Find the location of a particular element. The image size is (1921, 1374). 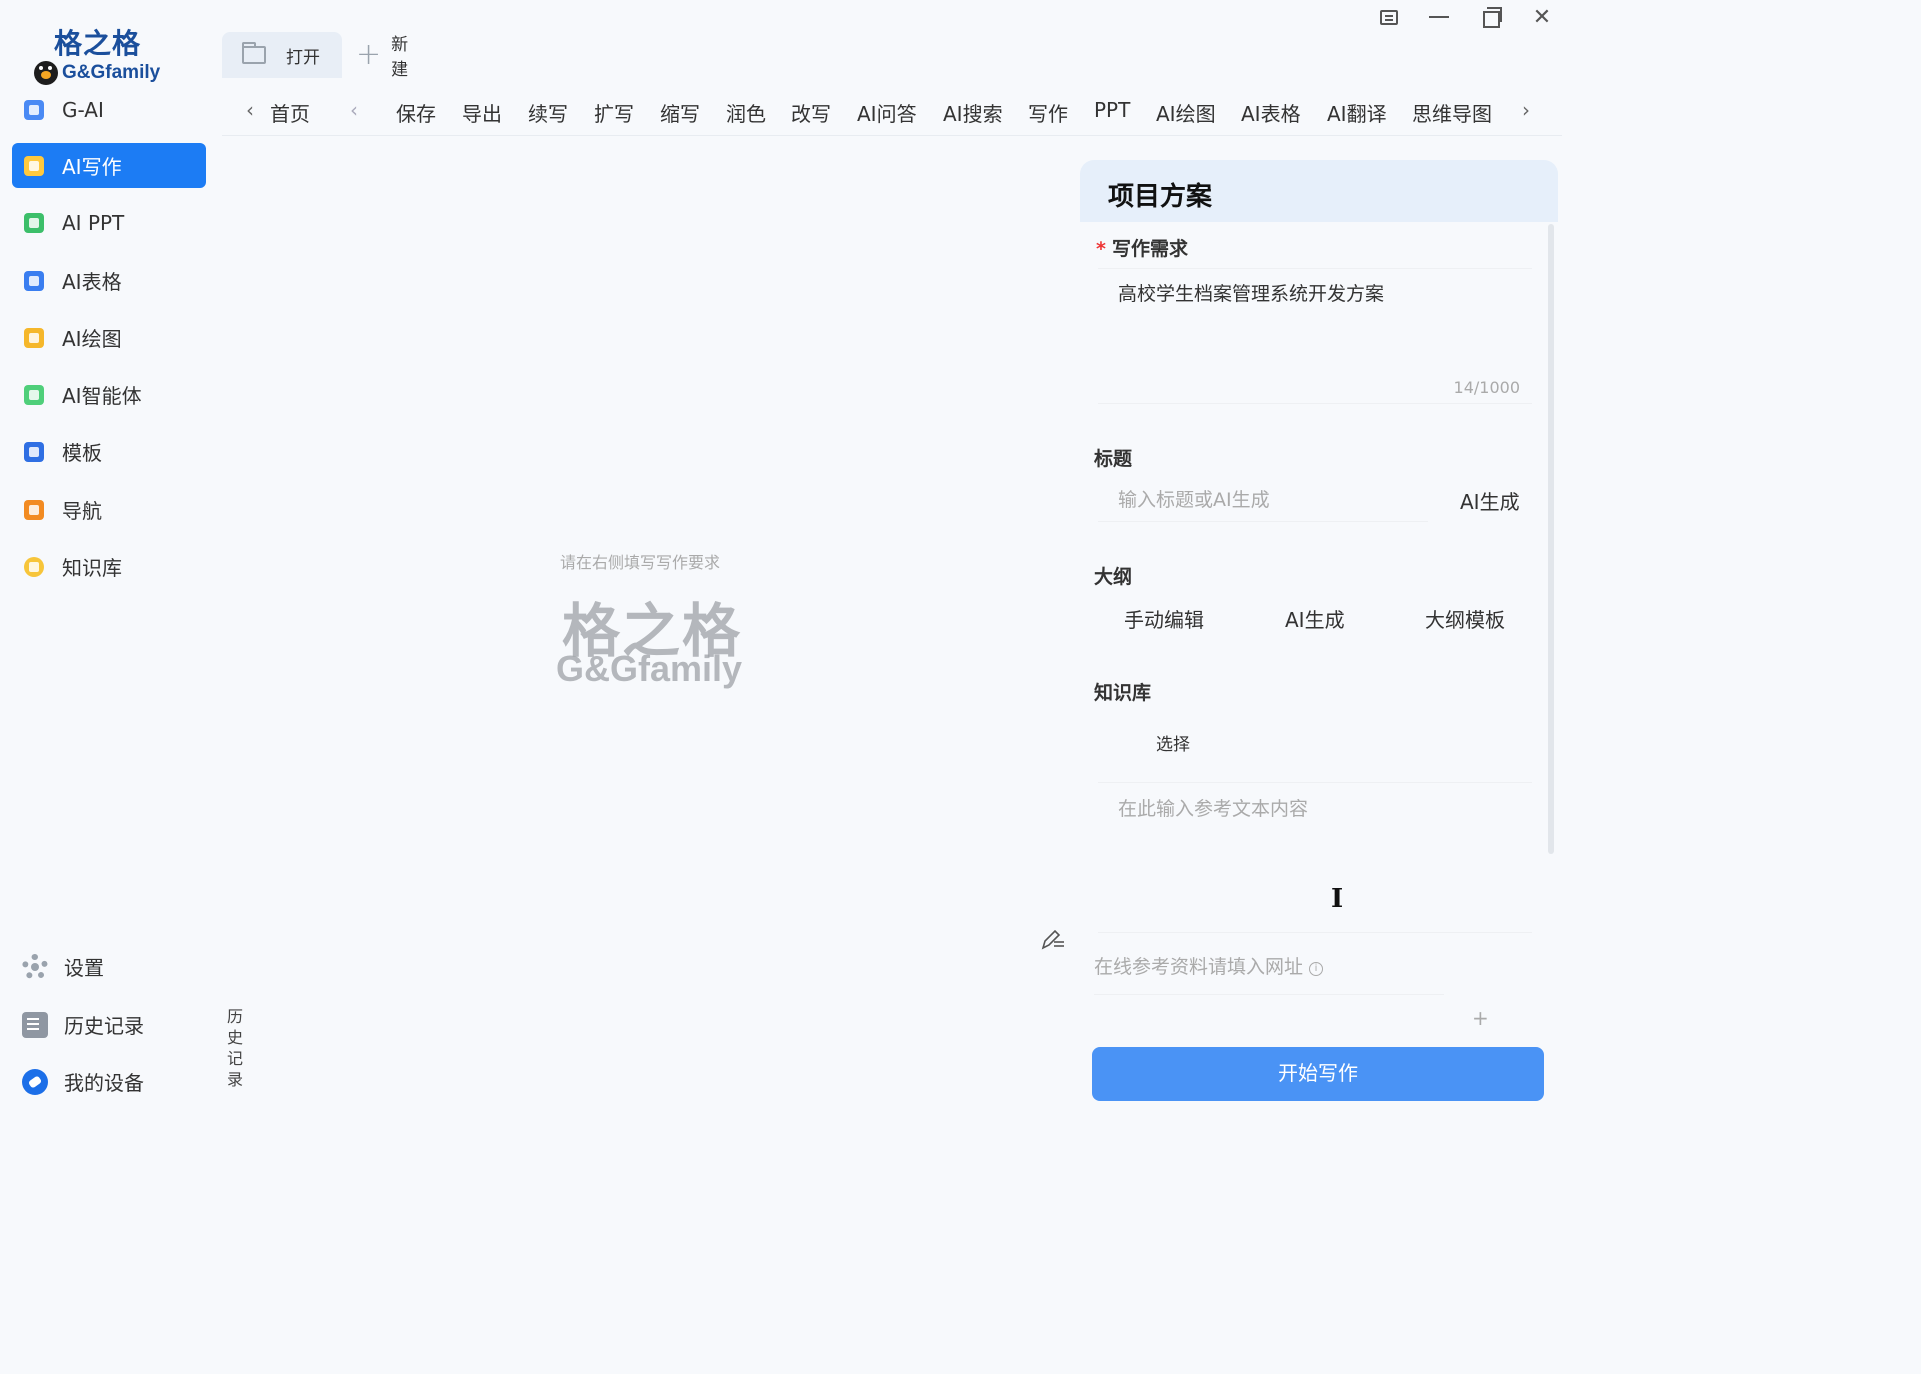

sidebar-item-8: 知识库 is located at coordinates (109, 566).